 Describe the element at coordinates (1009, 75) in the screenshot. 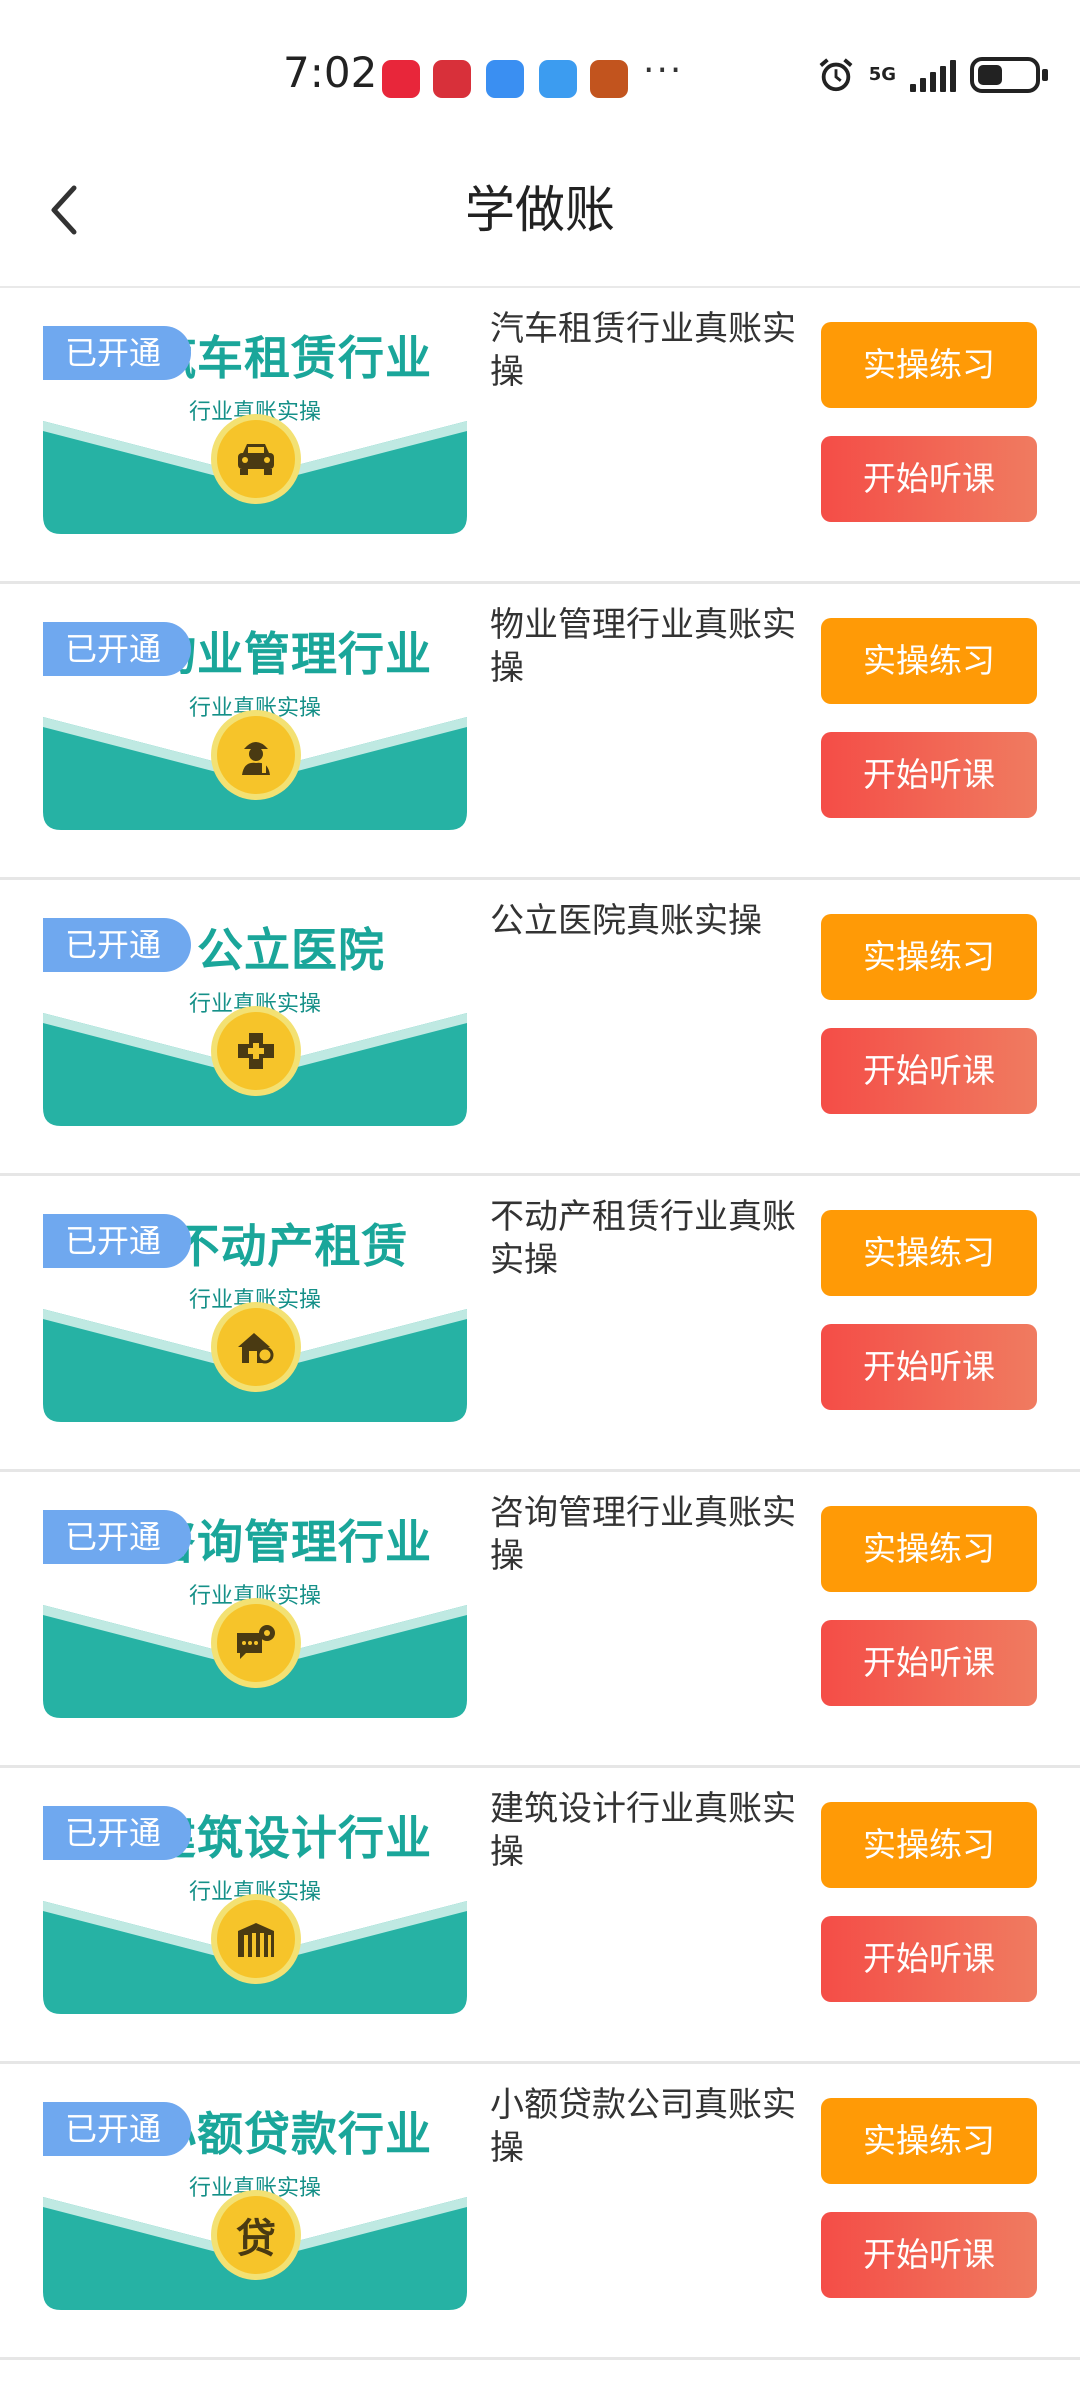

I see `battery-icon` at that location.